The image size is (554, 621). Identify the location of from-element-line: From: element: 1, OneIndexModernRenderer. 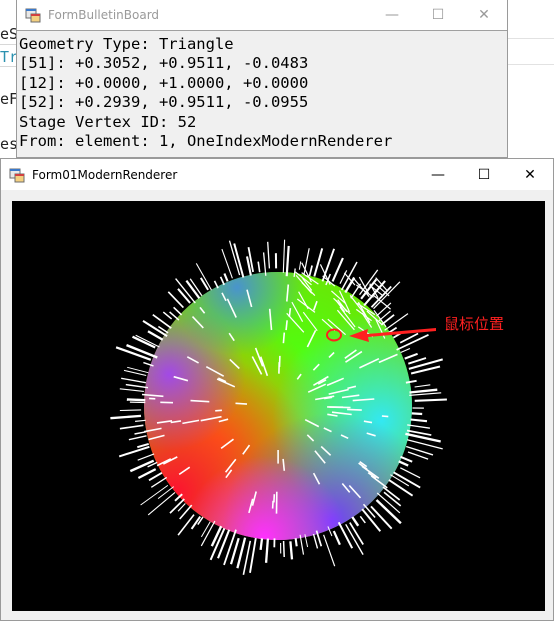
(206, 141).